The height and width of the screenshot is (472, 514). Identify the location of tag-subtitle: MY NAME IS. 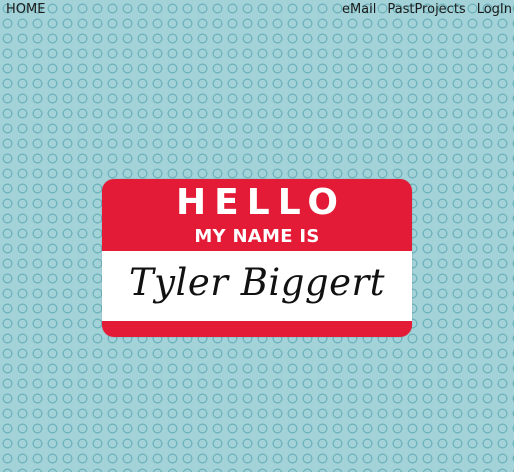
(257, 236).